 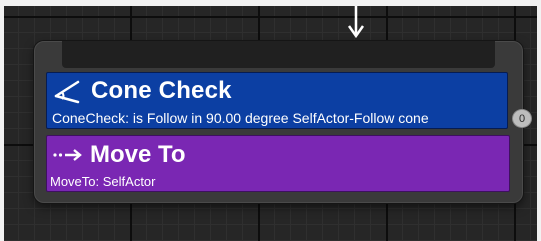 I want to click on decorator-title-row: Cone Check, so click(x=142, y=91).